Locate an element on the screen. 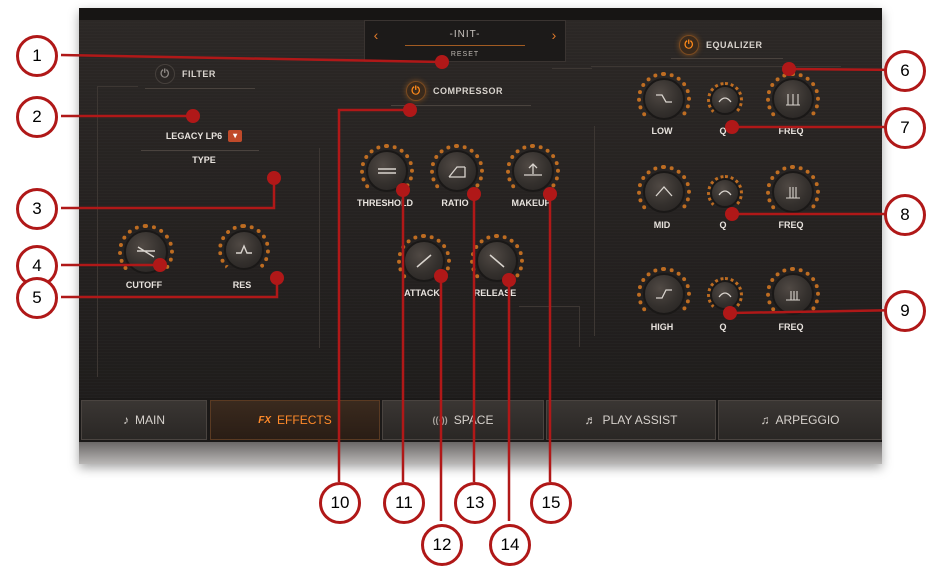 Image resolution: width=945 pixels, height=572 pixels. callout-5: 5 is located at coordinates (37, 298).